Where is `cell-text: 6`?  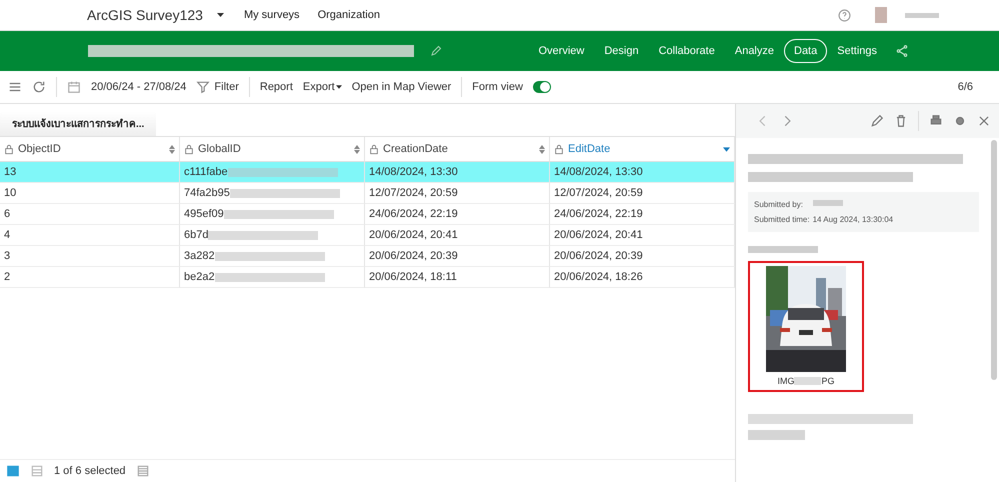
cell-text: 6 is located at coordinates (7, 214).